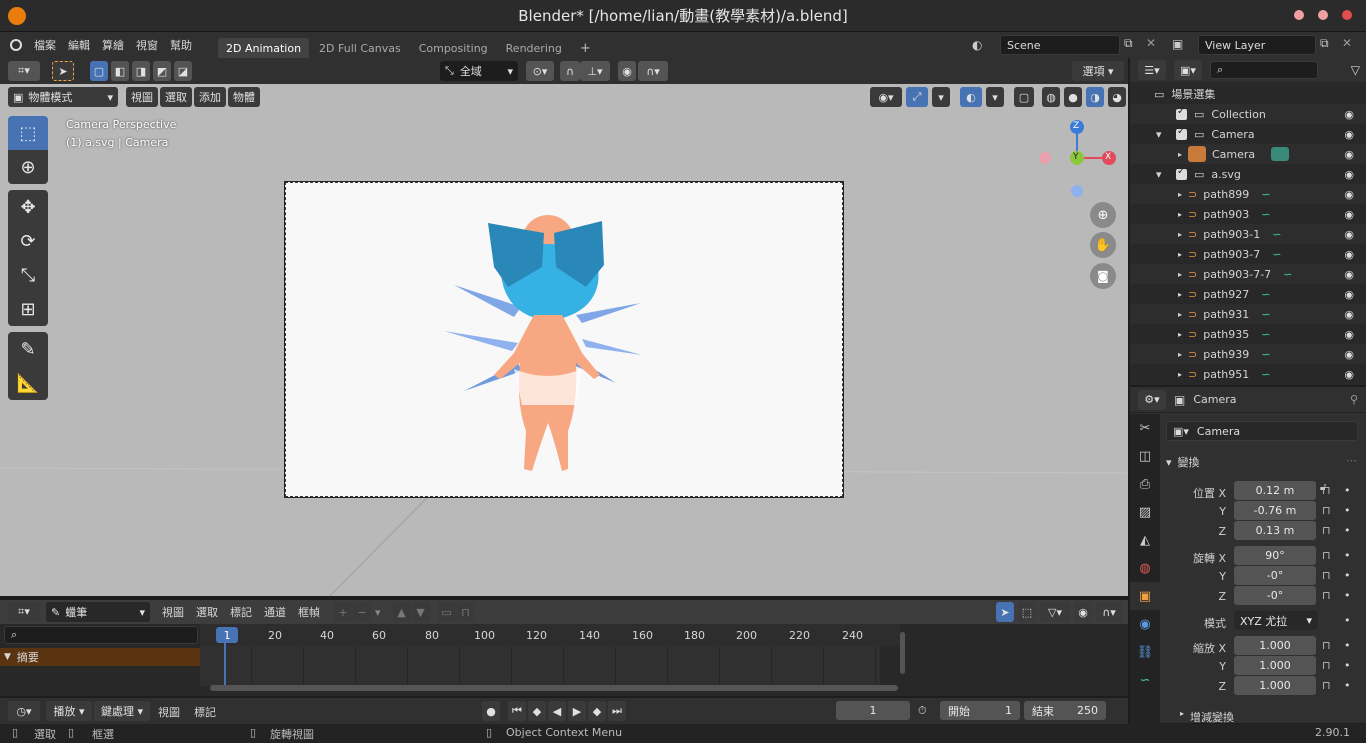 The width and height of the screenshot is (1366, 743). I want to click on menu-help: 幫助, so click(181, 45).